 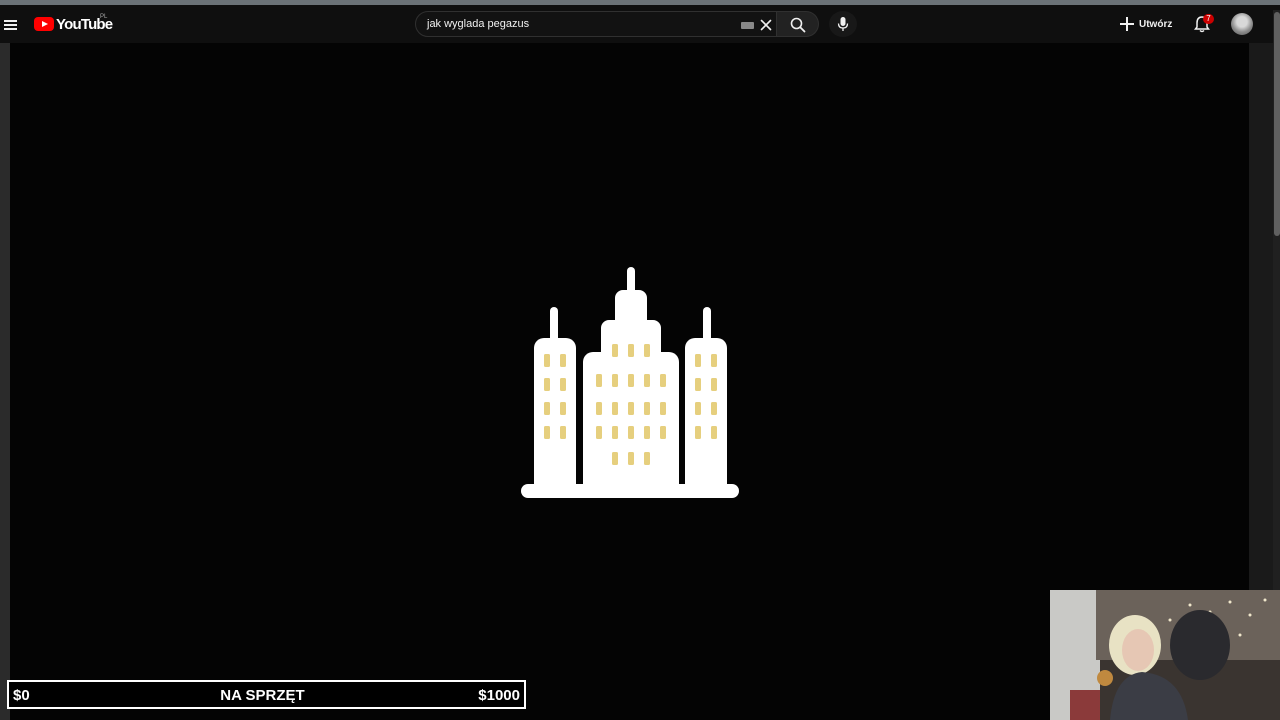 I want to click on create-label: Utwórz, so click(x=1156, y=24).